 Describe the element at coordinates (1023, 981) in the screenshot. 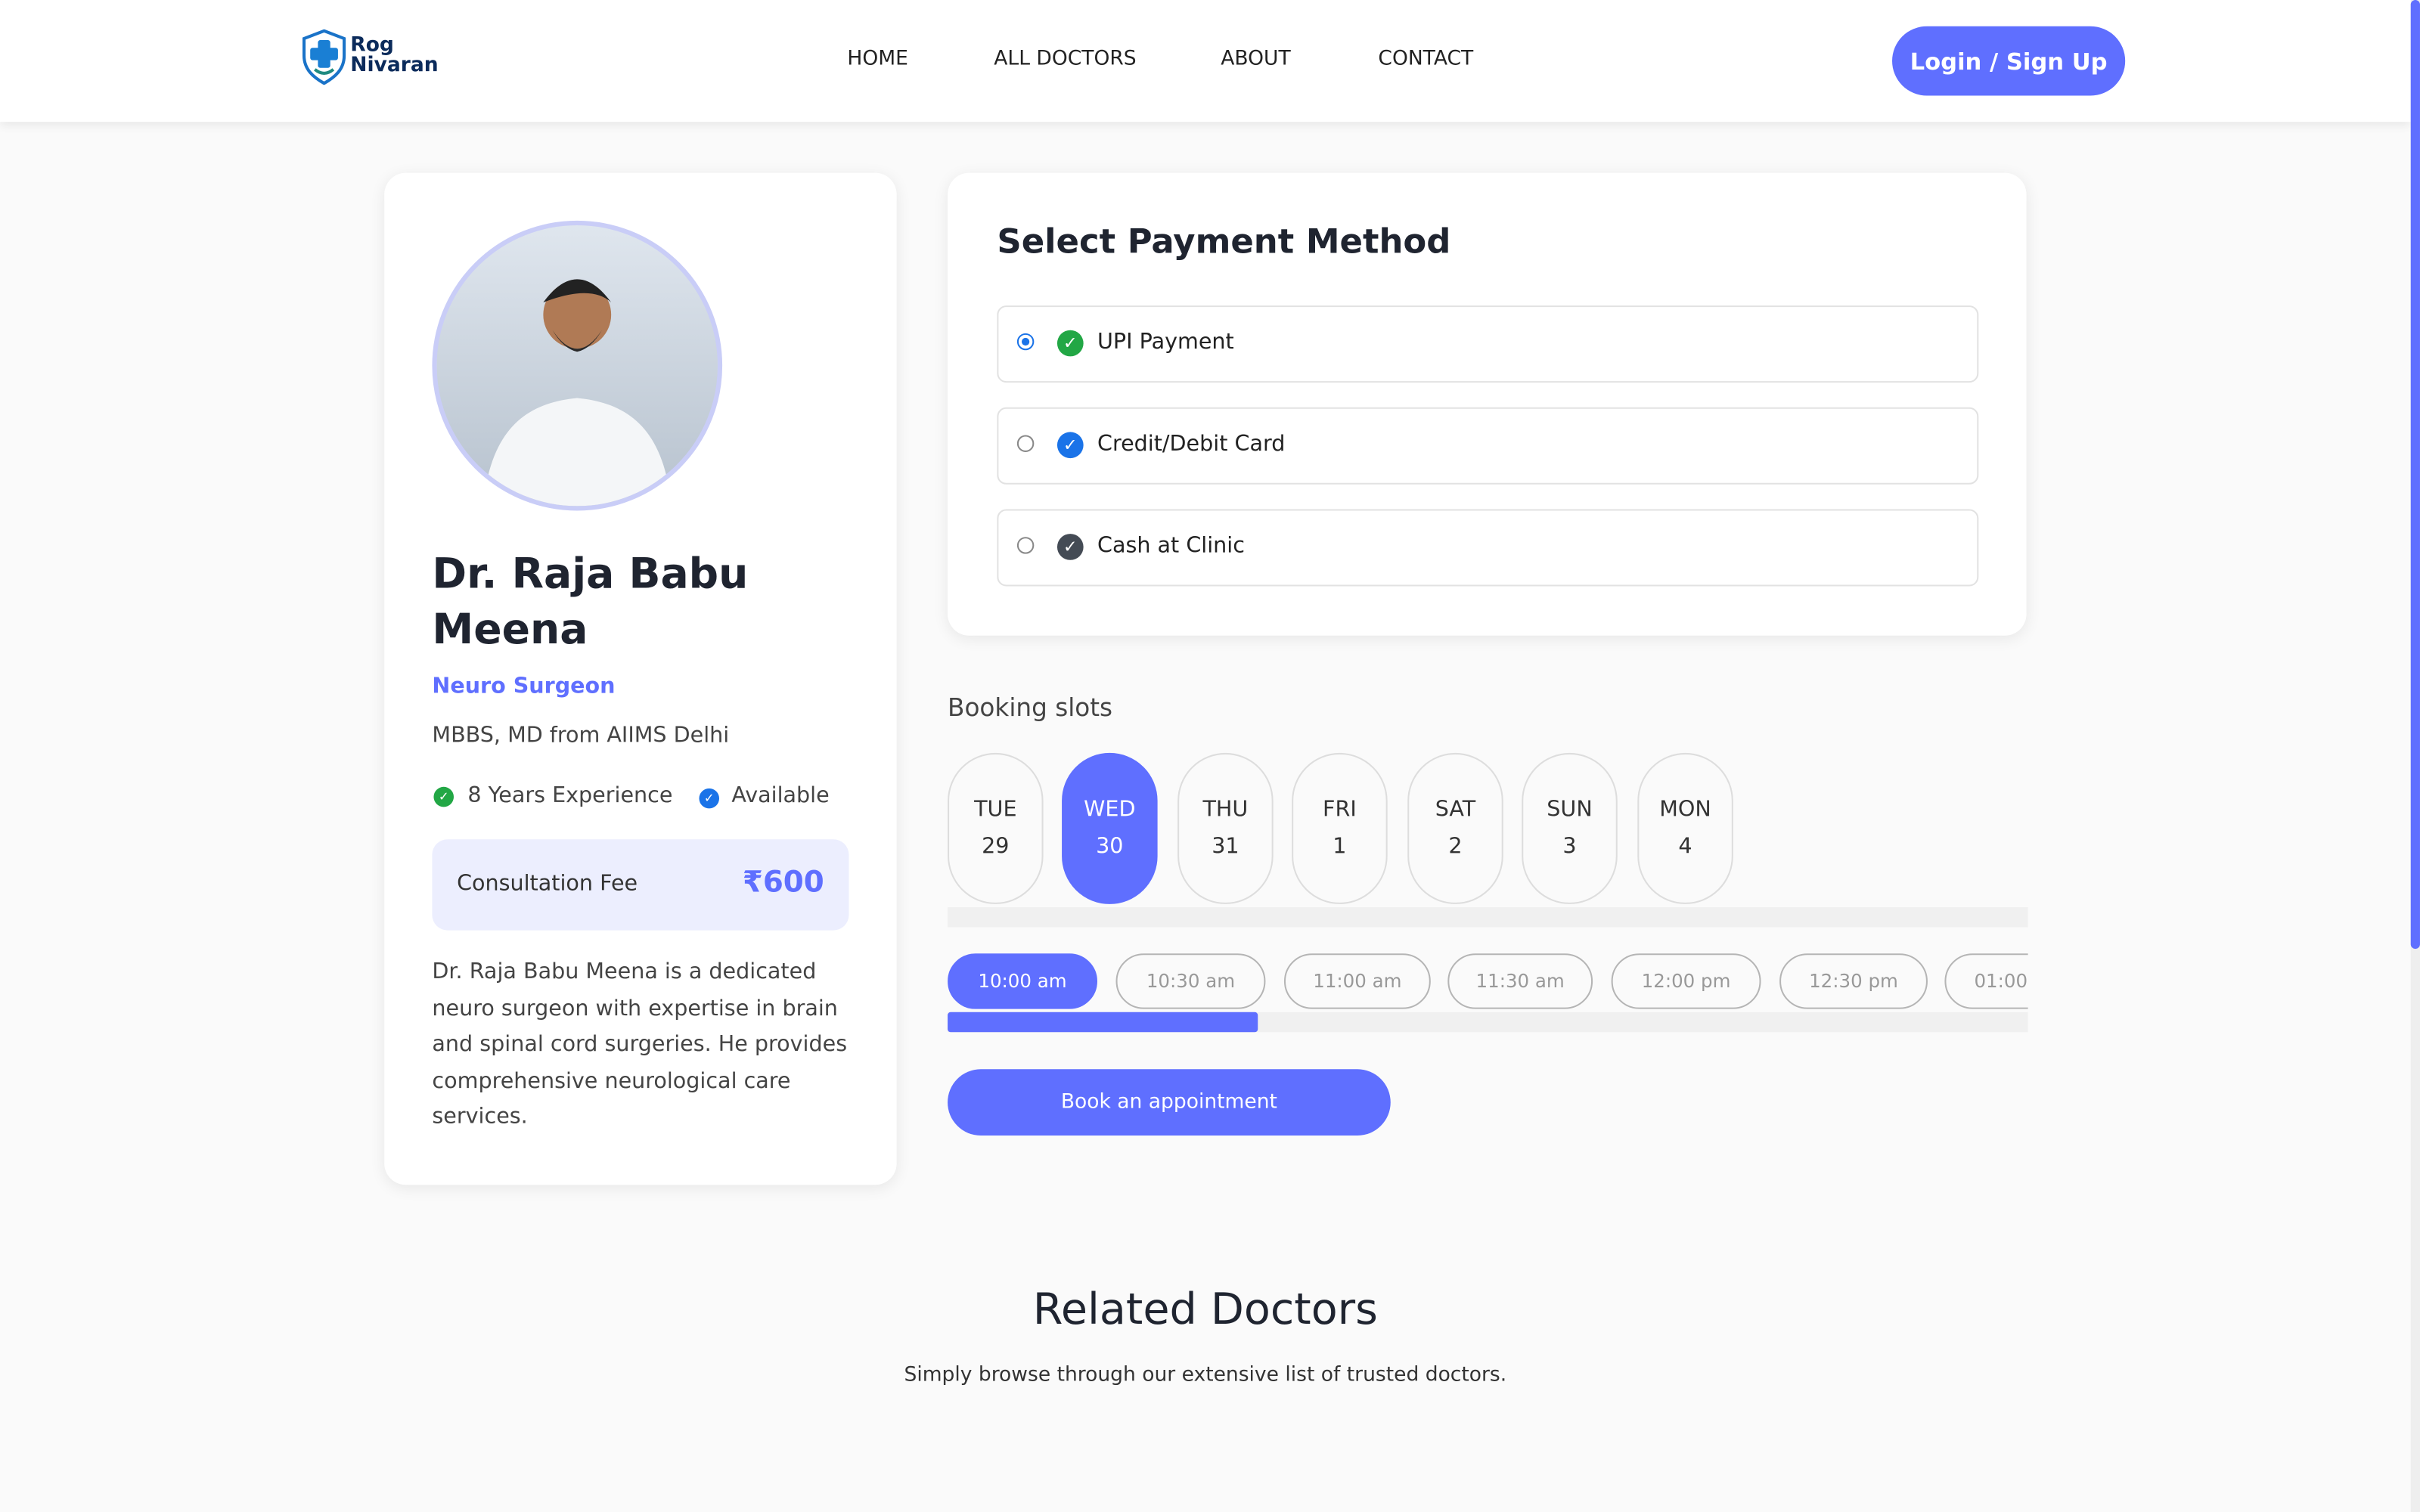

I see `time-slot-selected: 10:00 am` at that location.